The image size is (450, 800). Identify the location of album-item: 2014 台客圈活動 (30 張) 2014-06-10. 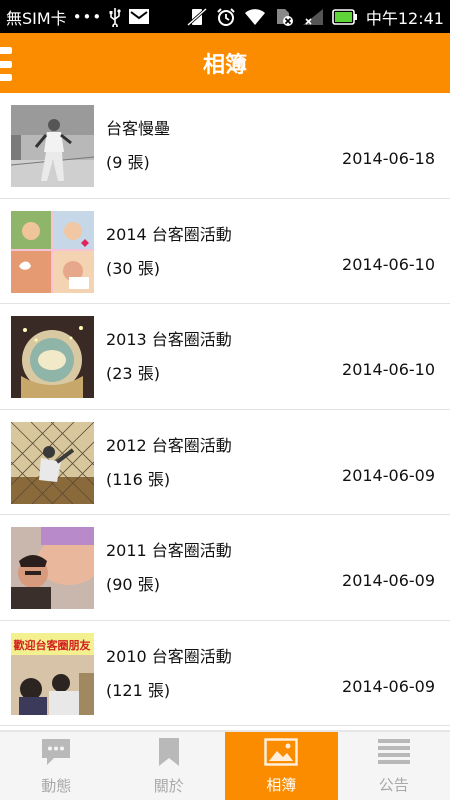
(225, 251).